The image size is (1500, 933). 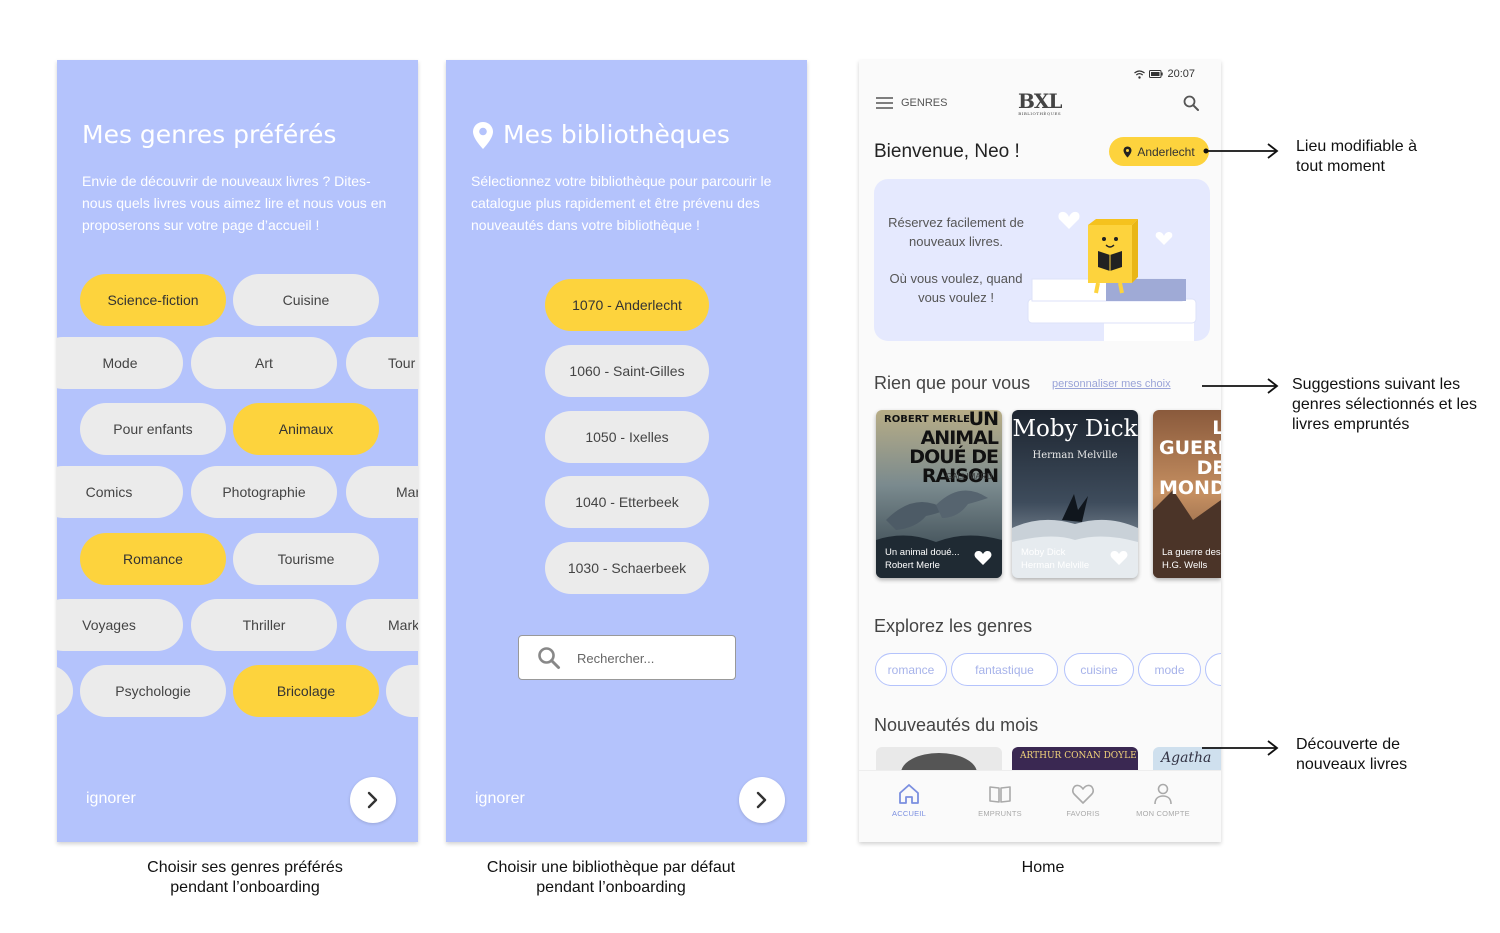 I want to click on book-author: Robert Merle, so click(x=912, y=565).